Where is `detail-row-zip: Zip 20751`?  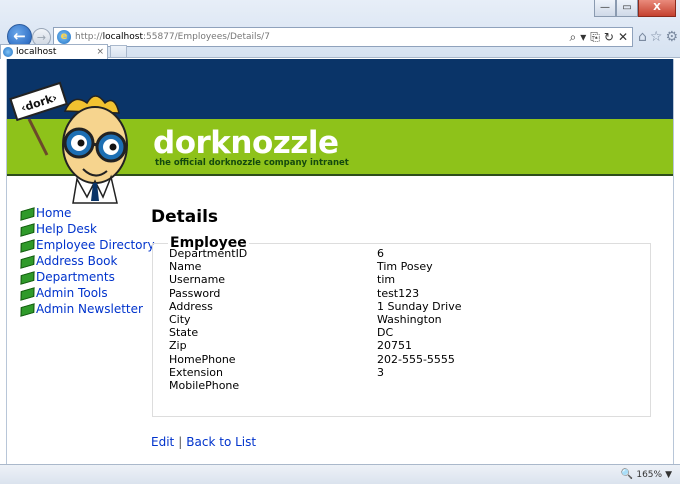
detail-row-zip: Zip 20751 is located at coordinates (409, 345).